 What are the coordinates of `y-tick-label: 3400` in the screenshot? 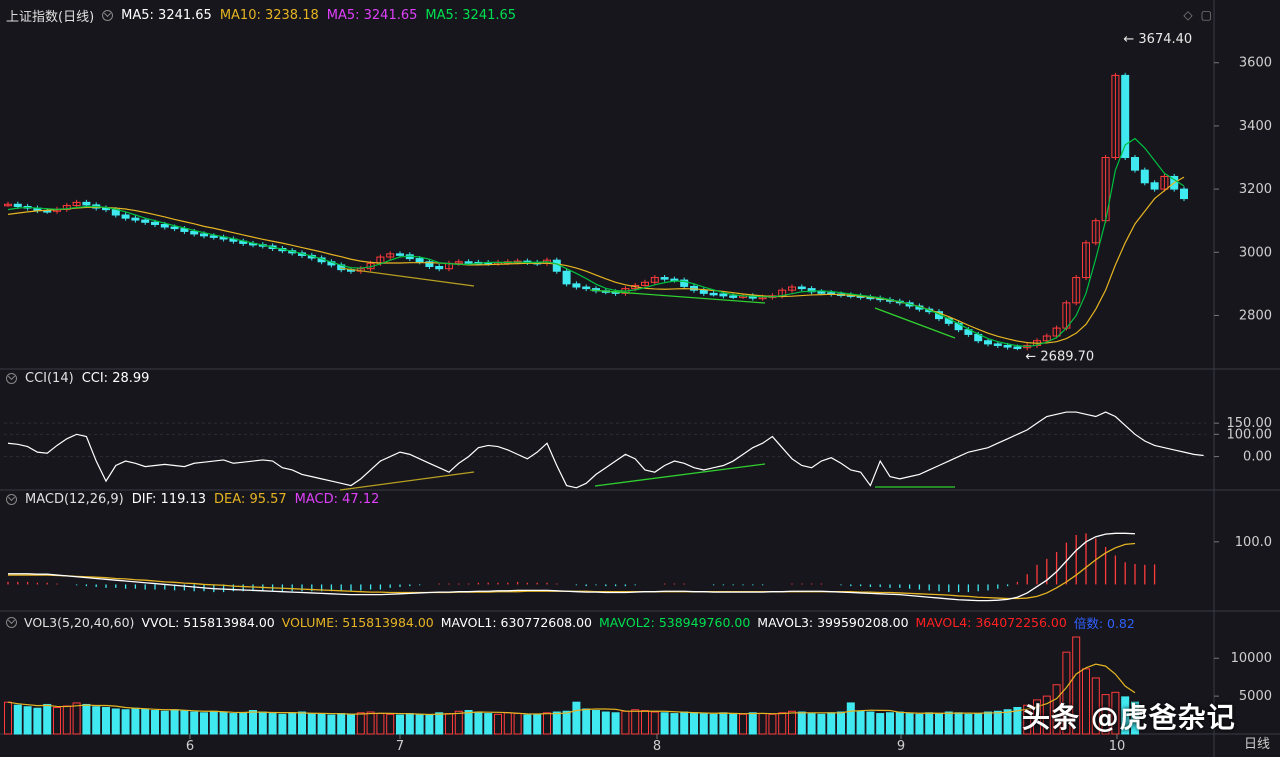 It's located at (1255, 126).